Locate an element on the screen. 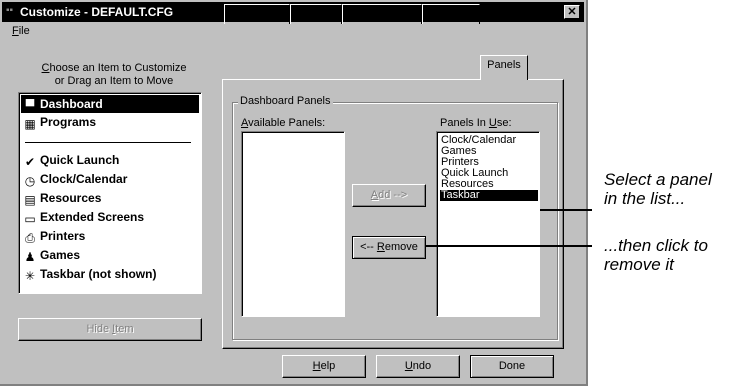 This screenshot has height=386, width=740. list-item-dashboard: ▀ Dashboard is located at coordinates (110, 104).